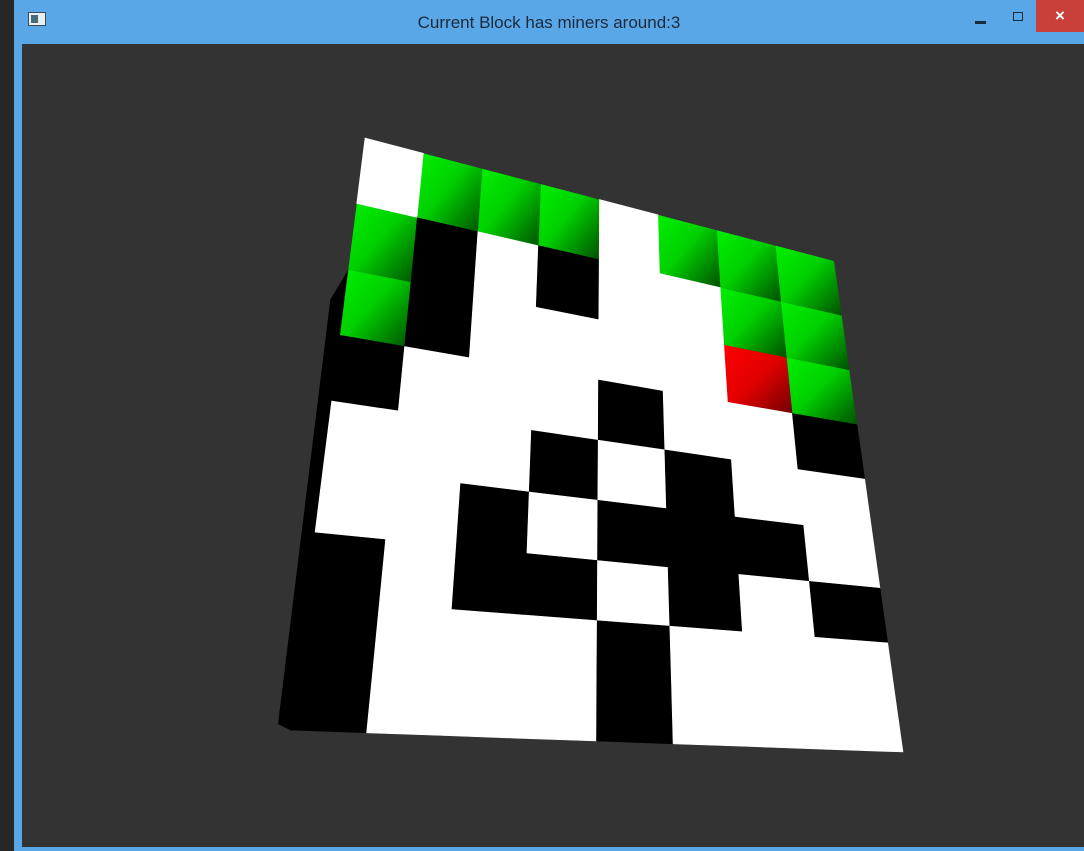 The image size is (1084, 851). What do you see at coordinates (390, 178) in the screenshot?
I see `cell-hidden-r0-c0` at bounding box center [390, 178].